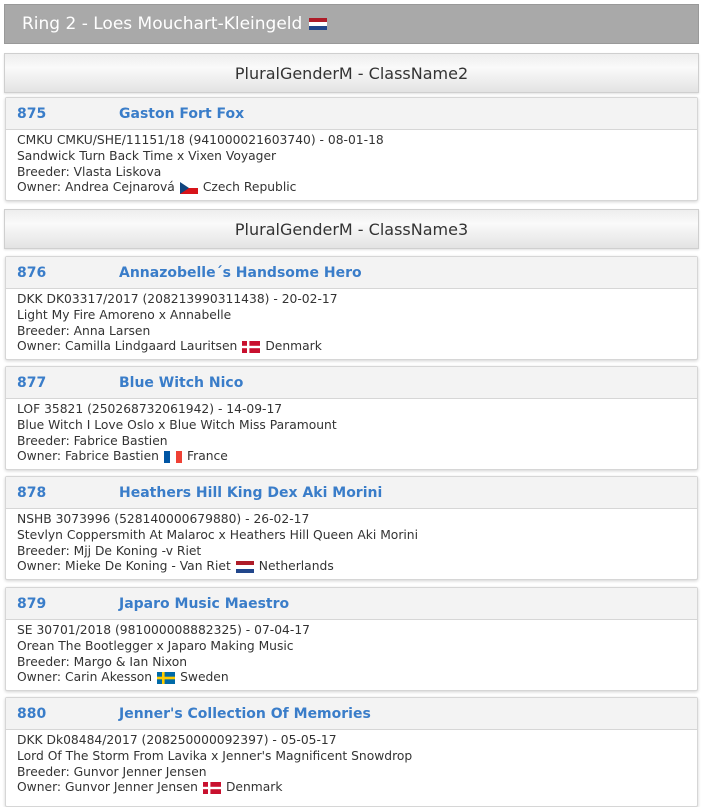 Image resolution: width=706 pixels, height=807 pixels. I want to click on dog-name-link: Gaston Fort Fox, so click(181, 114).